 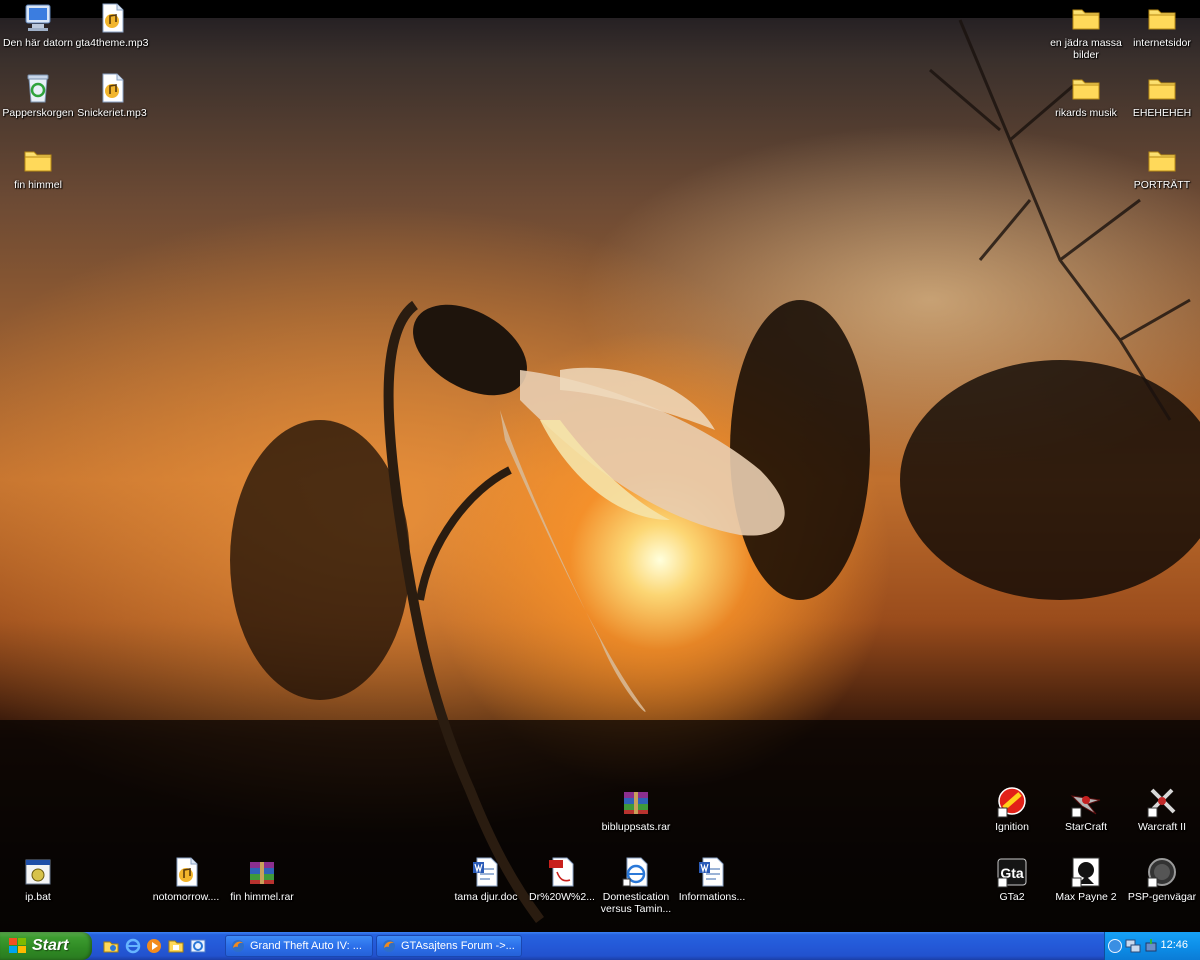 I want to click on desktop-icon-starcraft: StarCraft, so click(x=1086, y=821).